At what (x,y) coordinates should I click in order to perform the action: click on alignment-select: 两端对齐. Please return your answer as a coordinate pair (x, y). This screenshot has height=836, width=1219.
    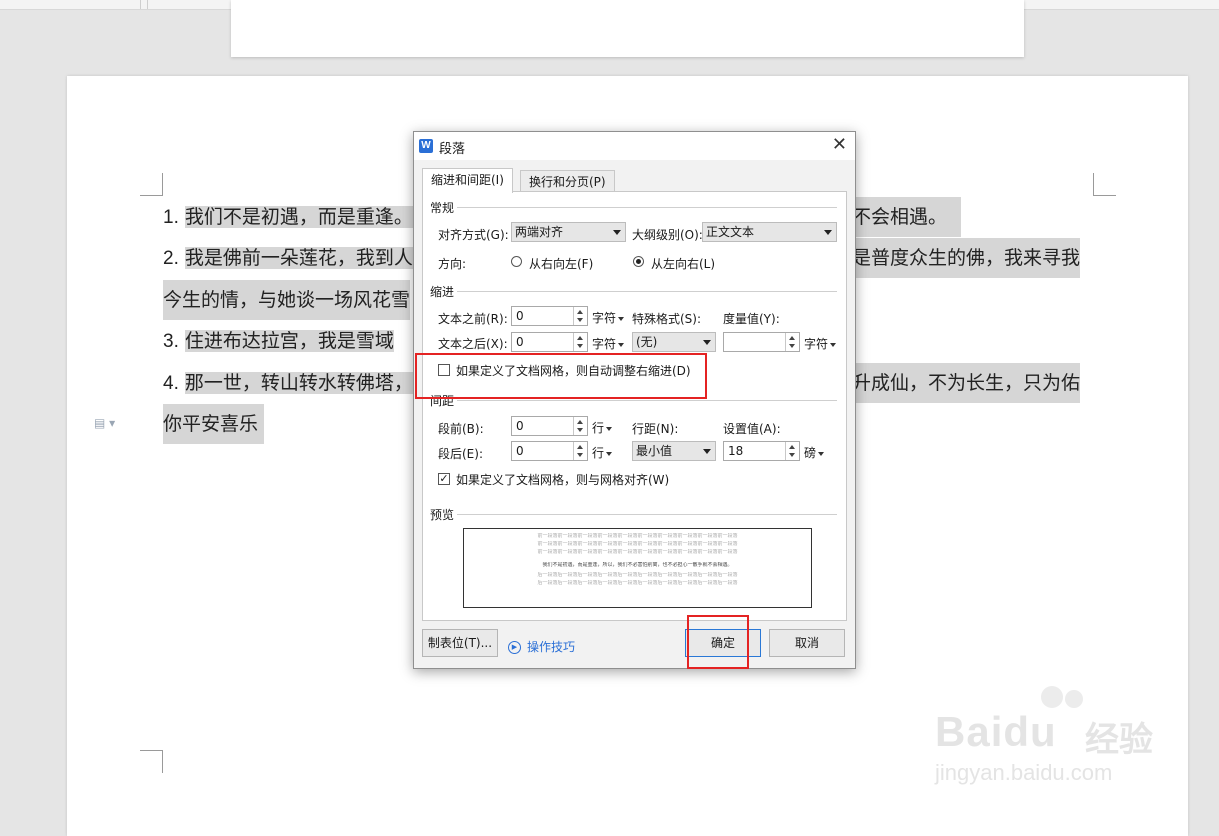
    Looking at the image, I should click on (568, 232).